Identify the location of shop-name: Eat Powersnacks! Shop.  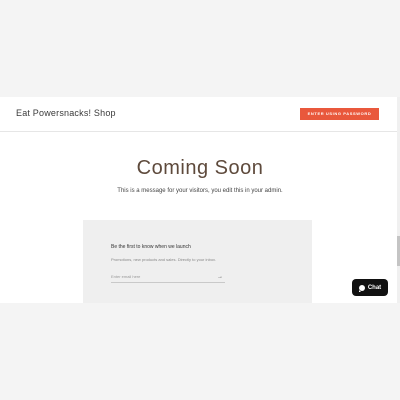
(66, 113).